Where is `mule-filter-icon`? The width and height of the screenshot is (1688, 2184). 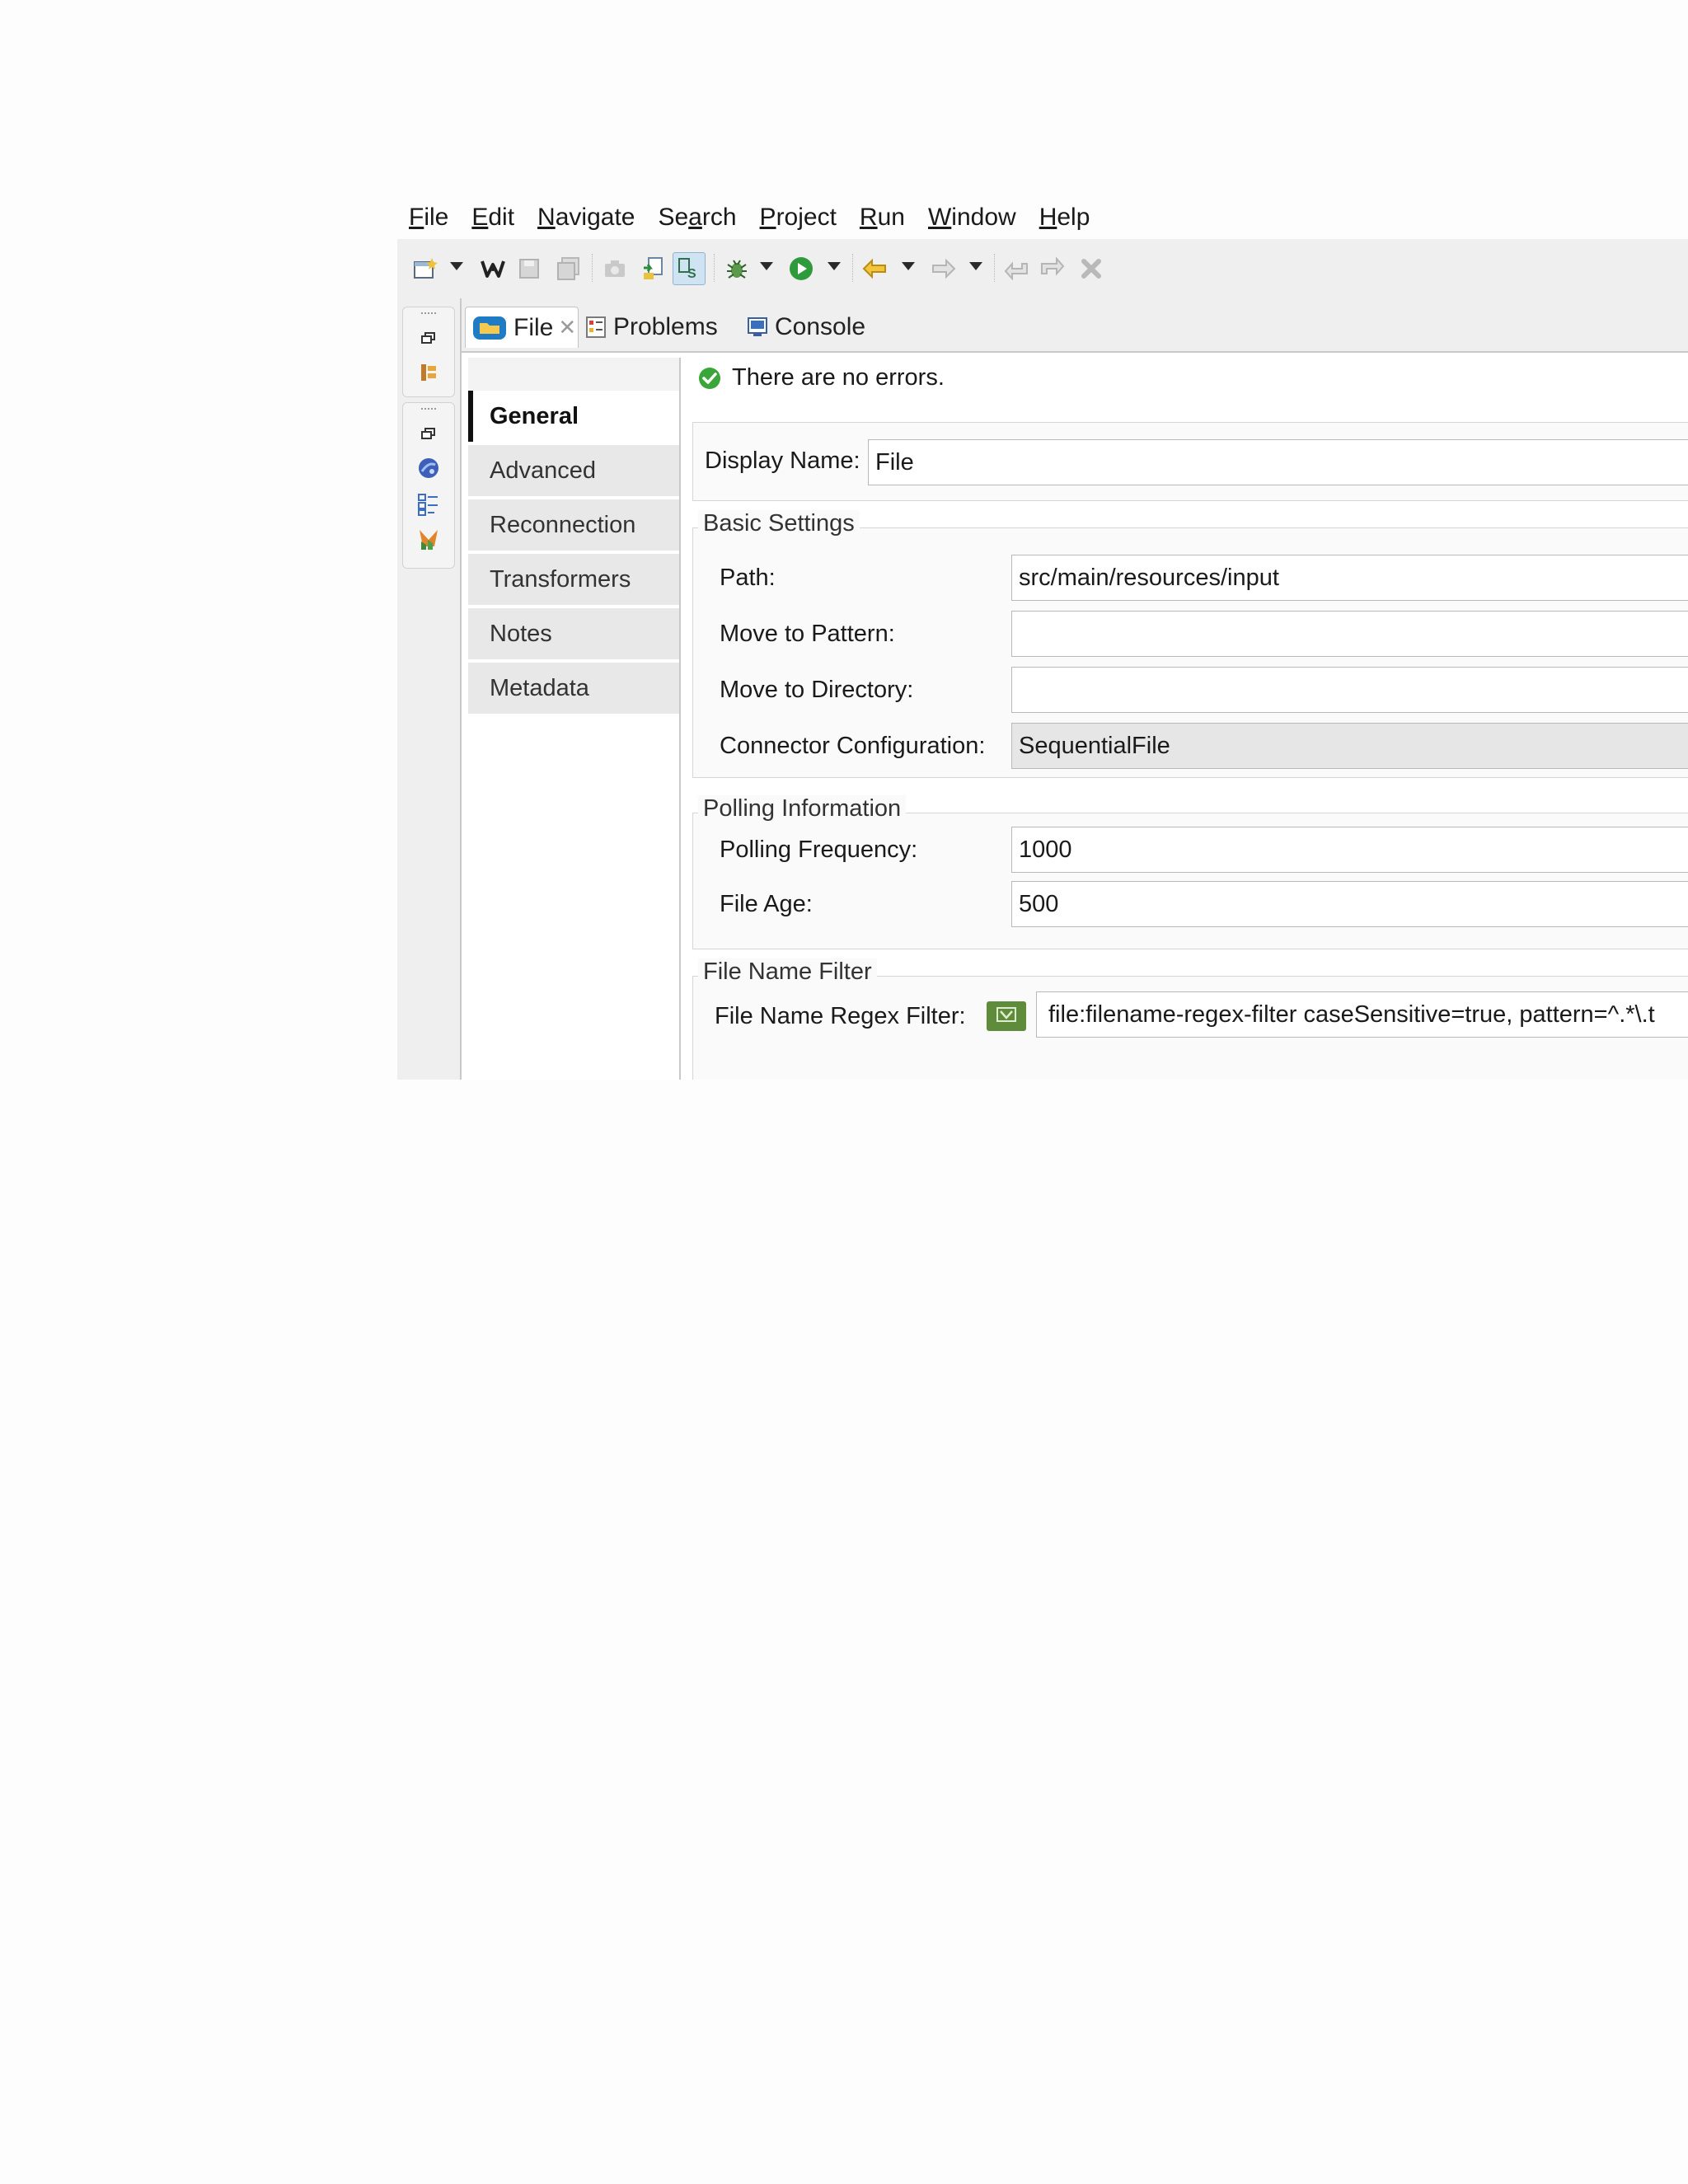 mule-filter-icon is located at coordinates (1006, 1016).